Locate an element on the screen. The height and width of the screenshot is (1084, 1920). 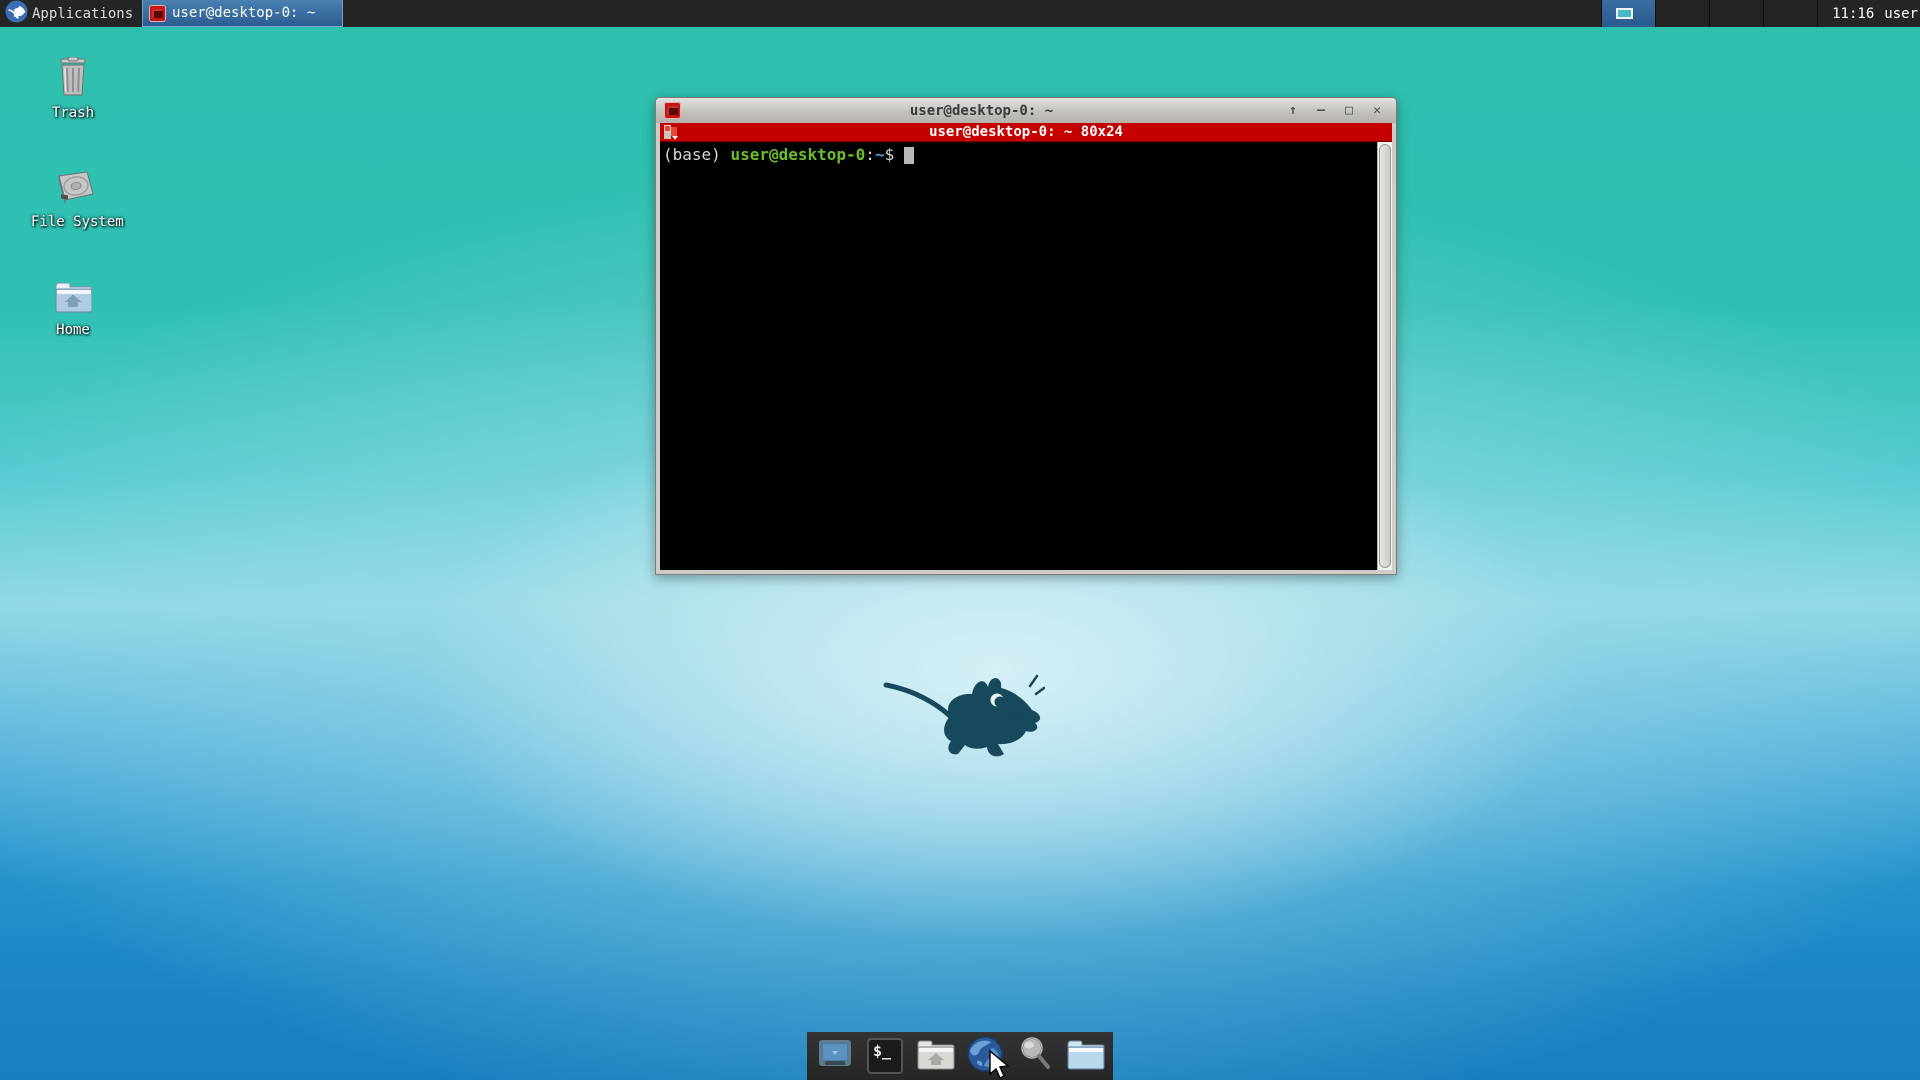
workspace-window-thumbnail is located at coordinates (1625, 13).